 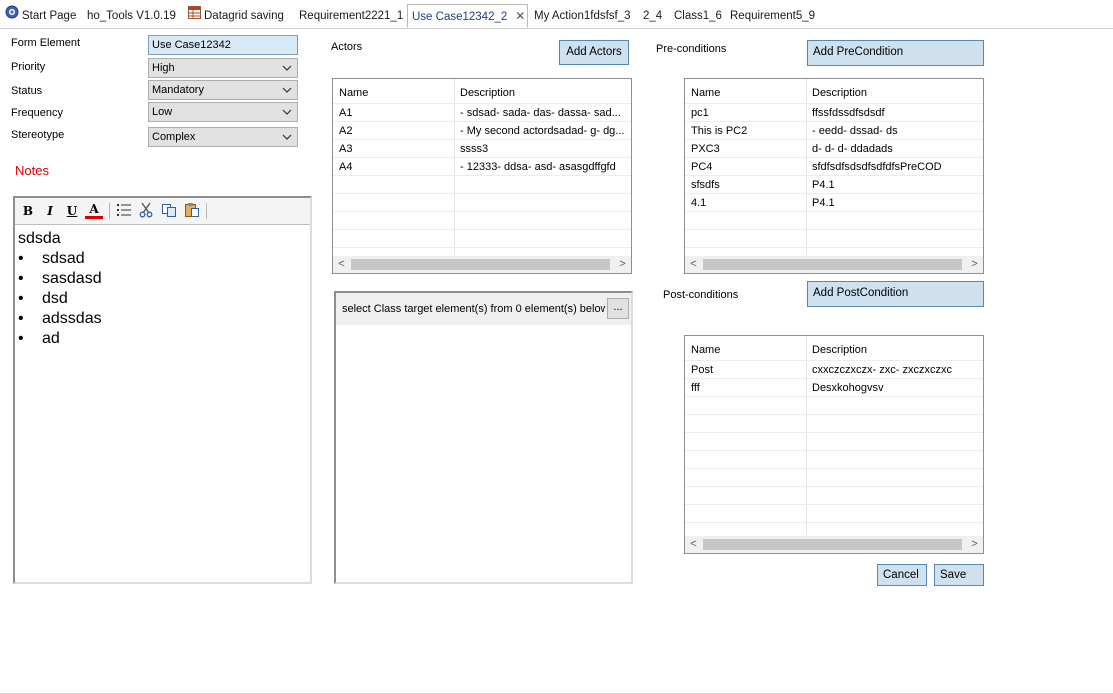 I want to click on priority-dropdown: High, so click(x=223, y=68).